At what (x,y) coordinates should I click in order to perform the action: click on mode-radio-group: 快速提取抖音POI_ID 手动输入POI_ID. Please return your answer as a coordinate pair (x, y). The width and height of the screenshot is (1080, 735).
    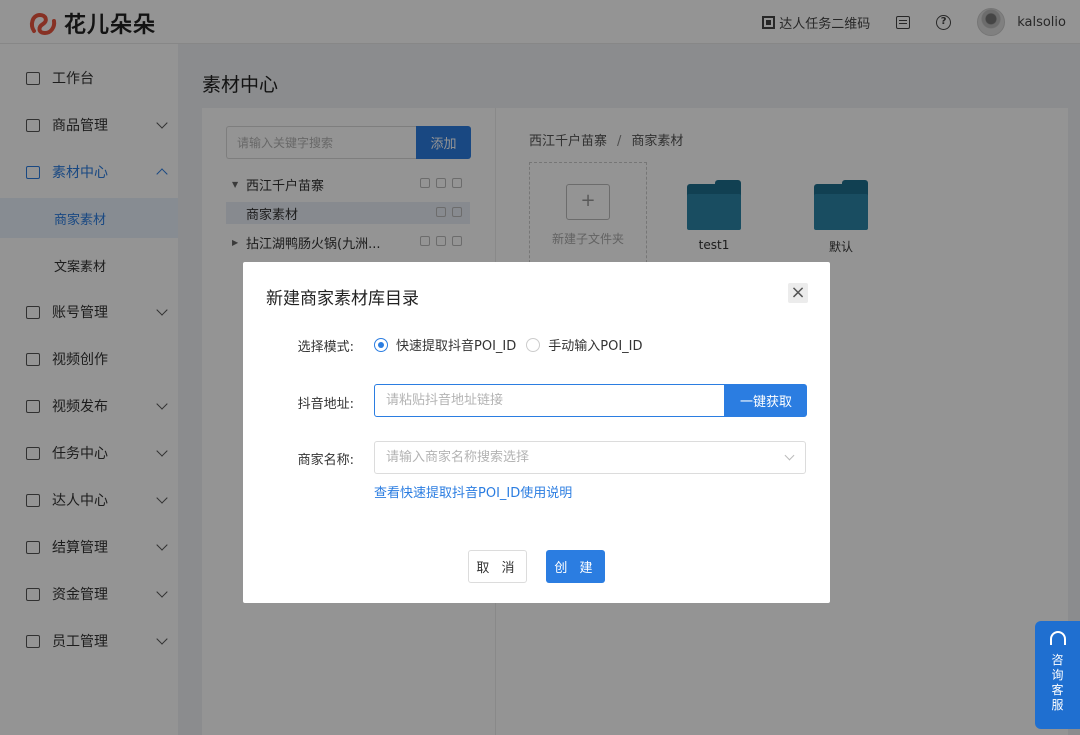
    Looking at the image, I should click on (508, 344).